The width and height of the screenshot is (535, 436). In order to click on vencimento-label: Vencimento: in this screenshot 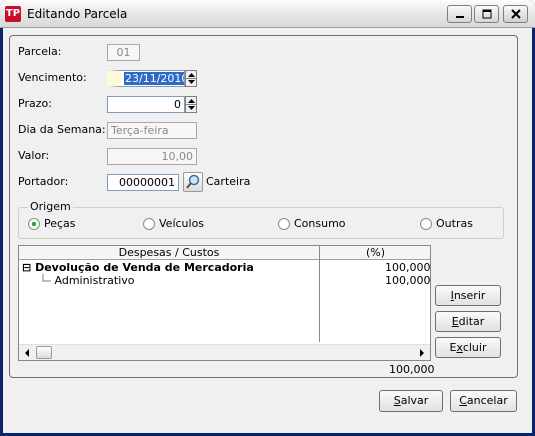, I will do `click(52, 77)`.